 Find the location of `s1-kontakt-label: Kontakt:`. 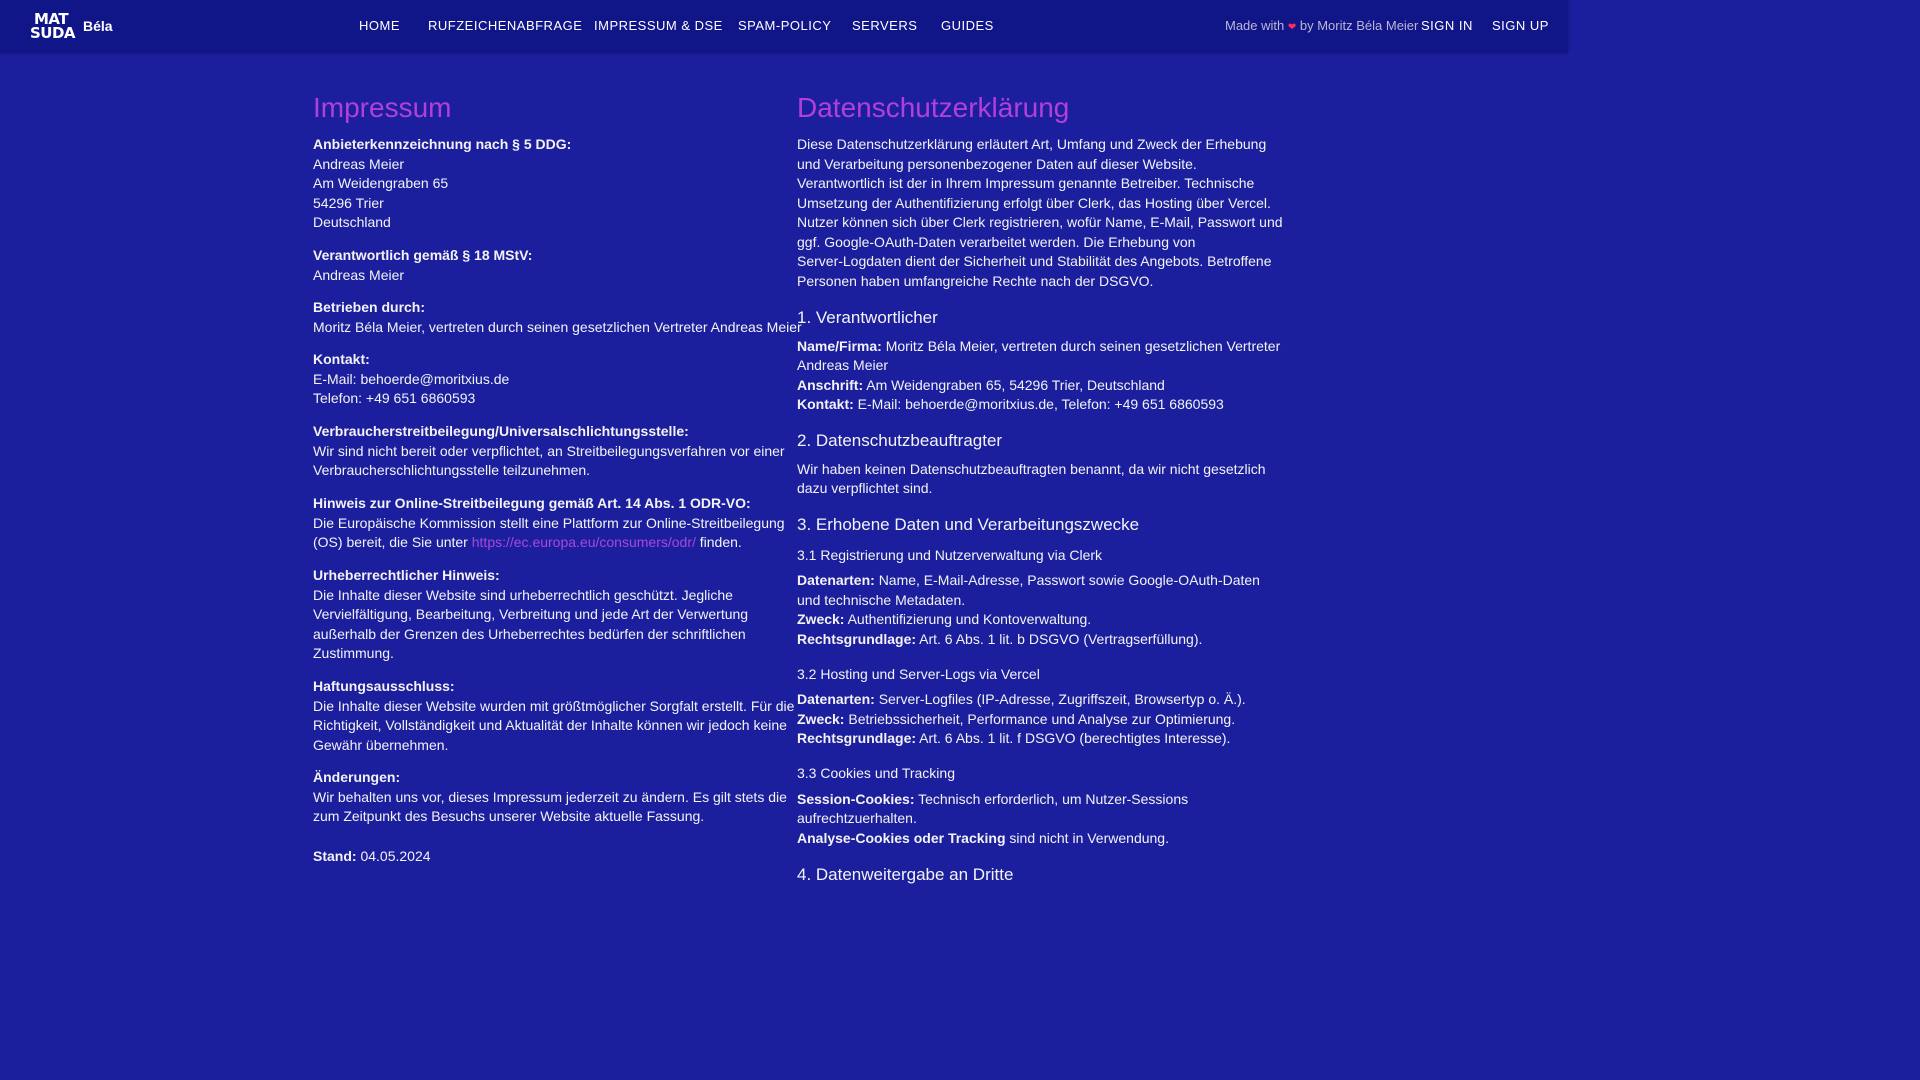

s1-kontakt-label: Kontakt: is located at coordinates (825, 404).